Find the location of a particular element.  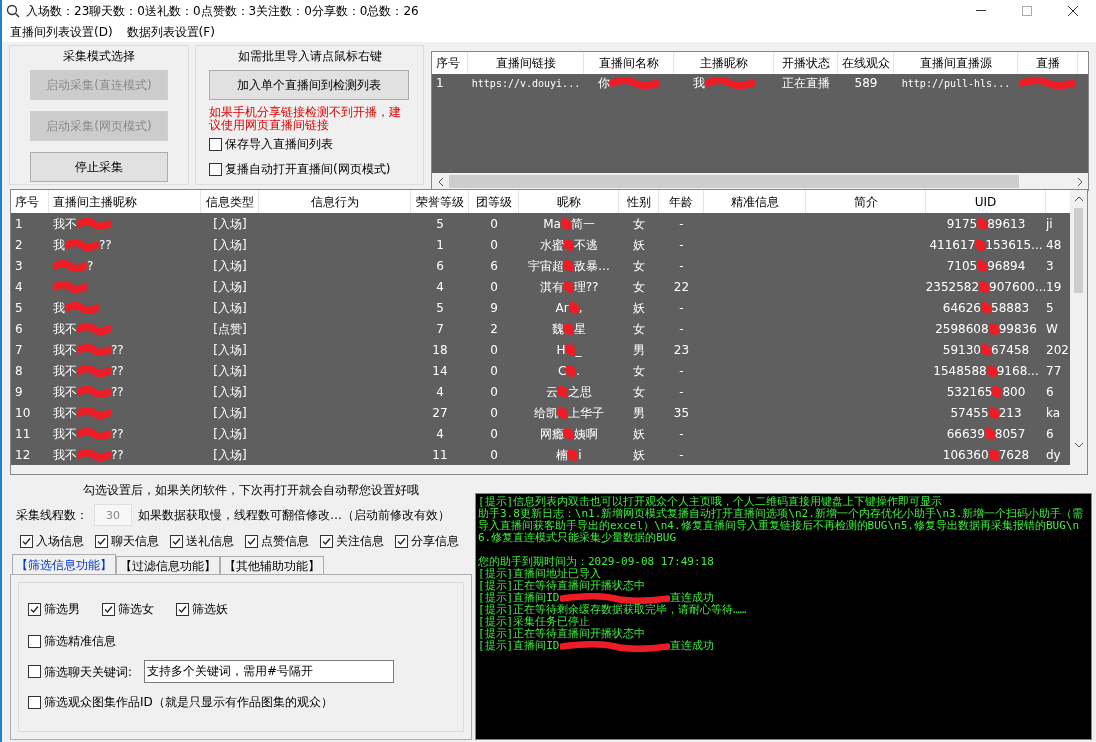

keyword-field: 支持多个关键词，需用#号隔开 is located at coordinates (269, 671).